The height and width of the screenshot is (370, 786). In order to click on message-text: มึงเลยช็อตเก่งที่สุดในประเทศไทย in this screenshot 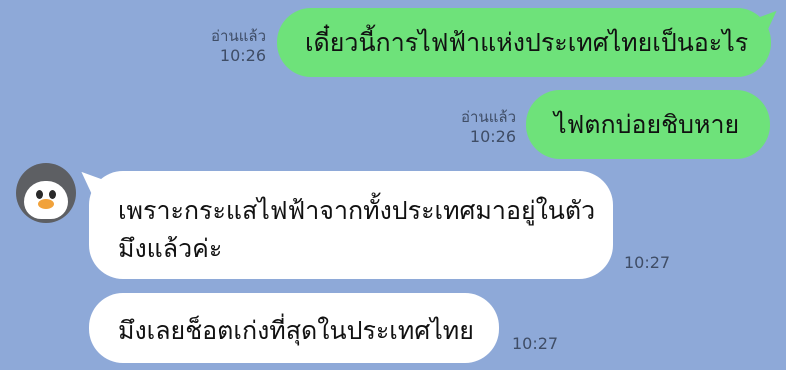, I will do `click(296, 330)`.